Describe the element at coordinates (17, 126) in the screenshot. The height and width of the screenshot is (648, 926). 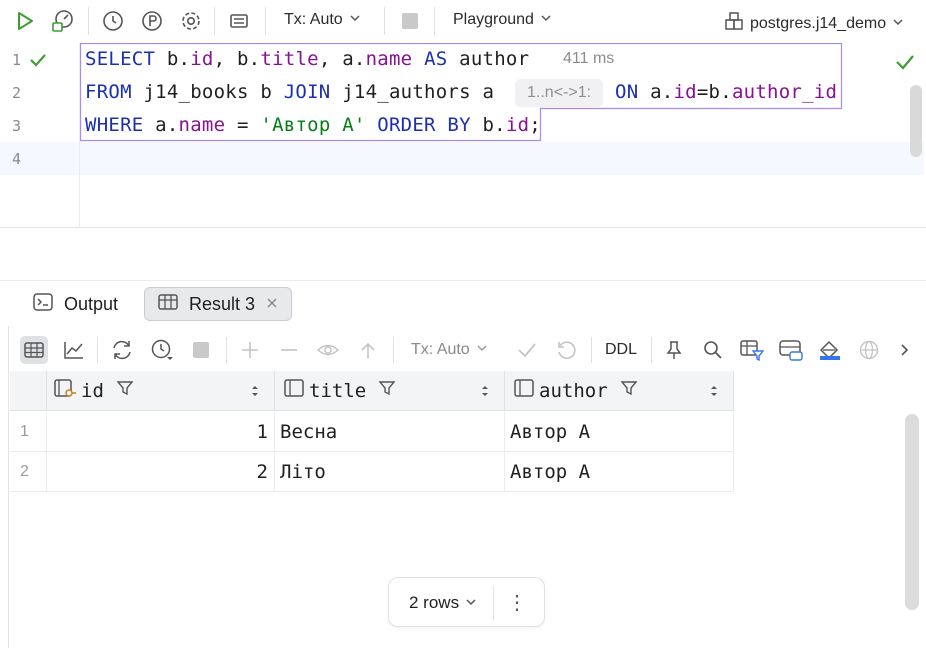
I see `line-number: 3` at that location.